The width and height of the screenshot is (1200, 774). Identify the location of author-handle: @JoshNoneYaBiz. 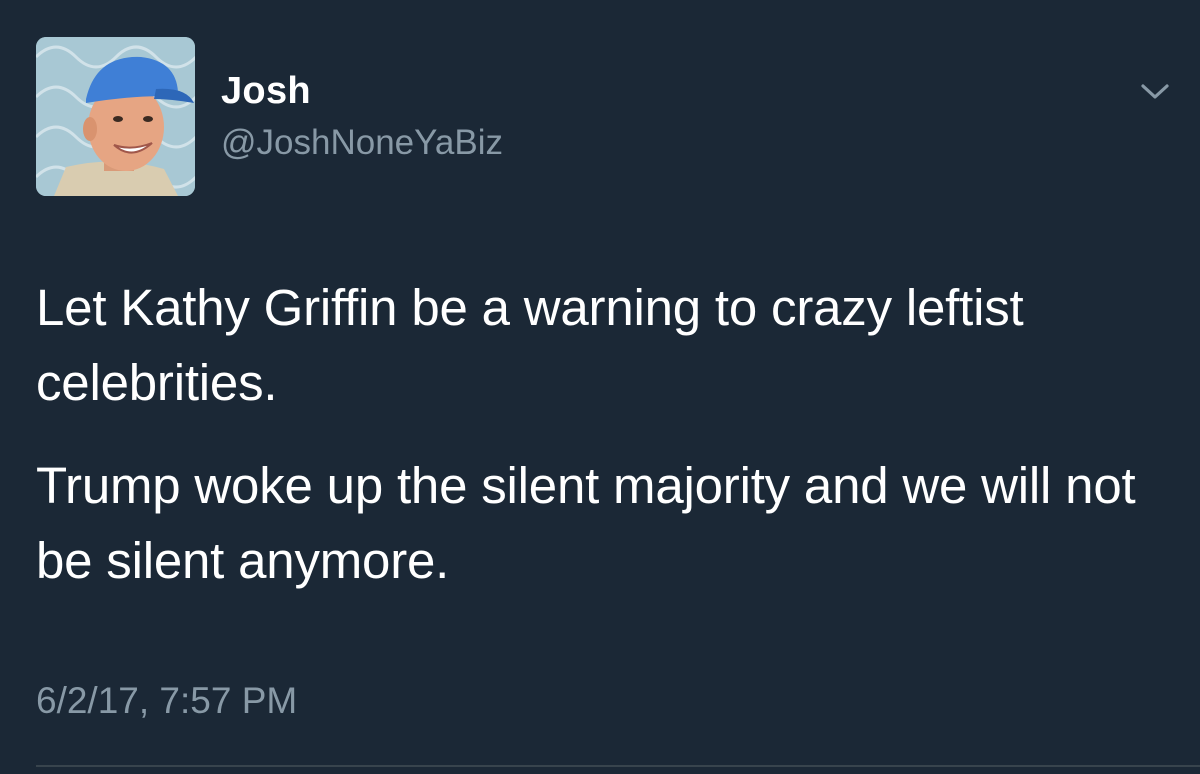
(362, 143).